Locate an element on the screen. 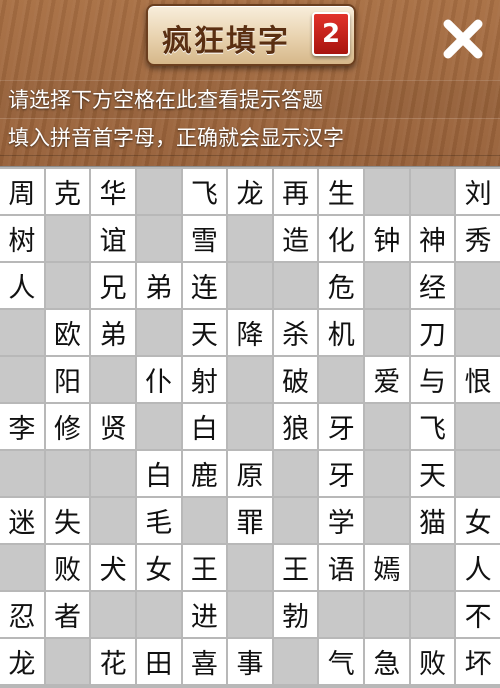  grid-cell: 经 is located at coordinates (432, 285).